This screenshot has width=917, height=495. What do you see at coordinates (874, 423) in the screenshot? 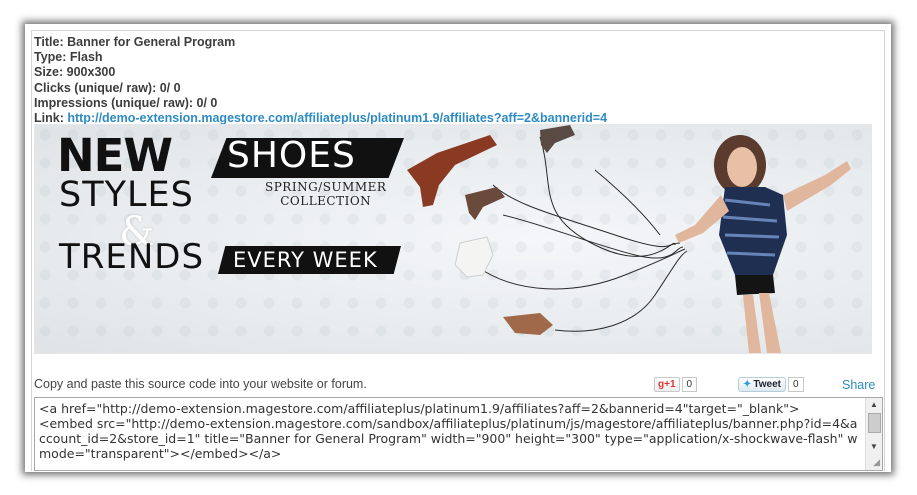
I see `scroll-thumb` at bounding box center [874, 423].